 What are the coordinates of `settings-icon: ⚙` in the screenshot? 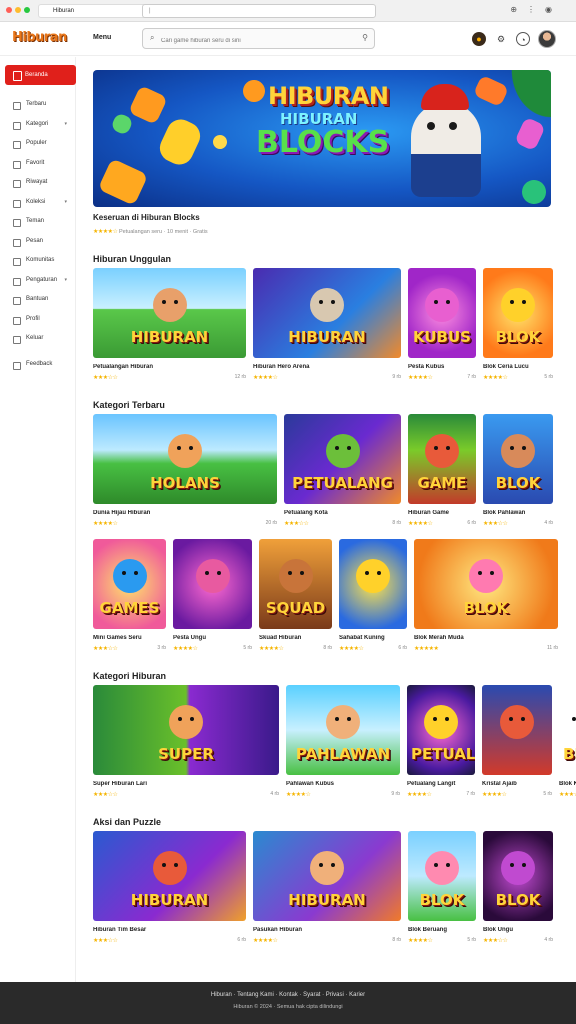 It's located at (501, 39).